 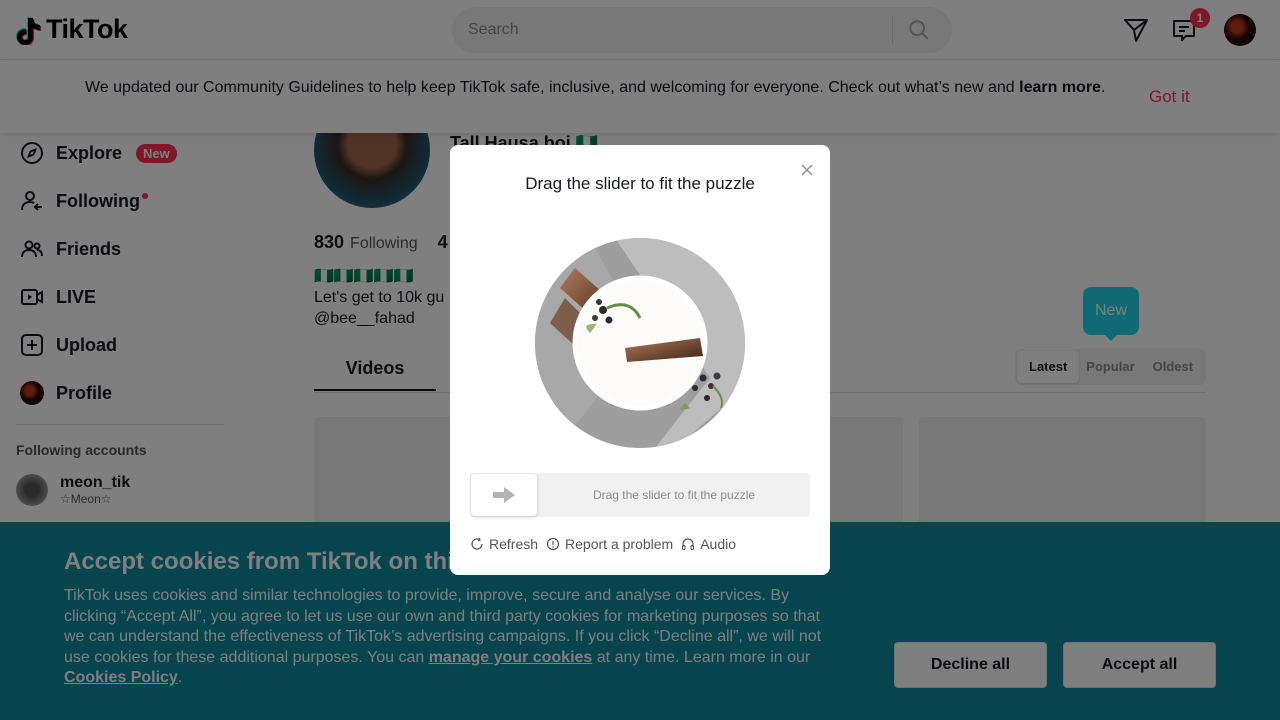 I want to click on refresh-label: Refresh, so click(x=514, y=544).